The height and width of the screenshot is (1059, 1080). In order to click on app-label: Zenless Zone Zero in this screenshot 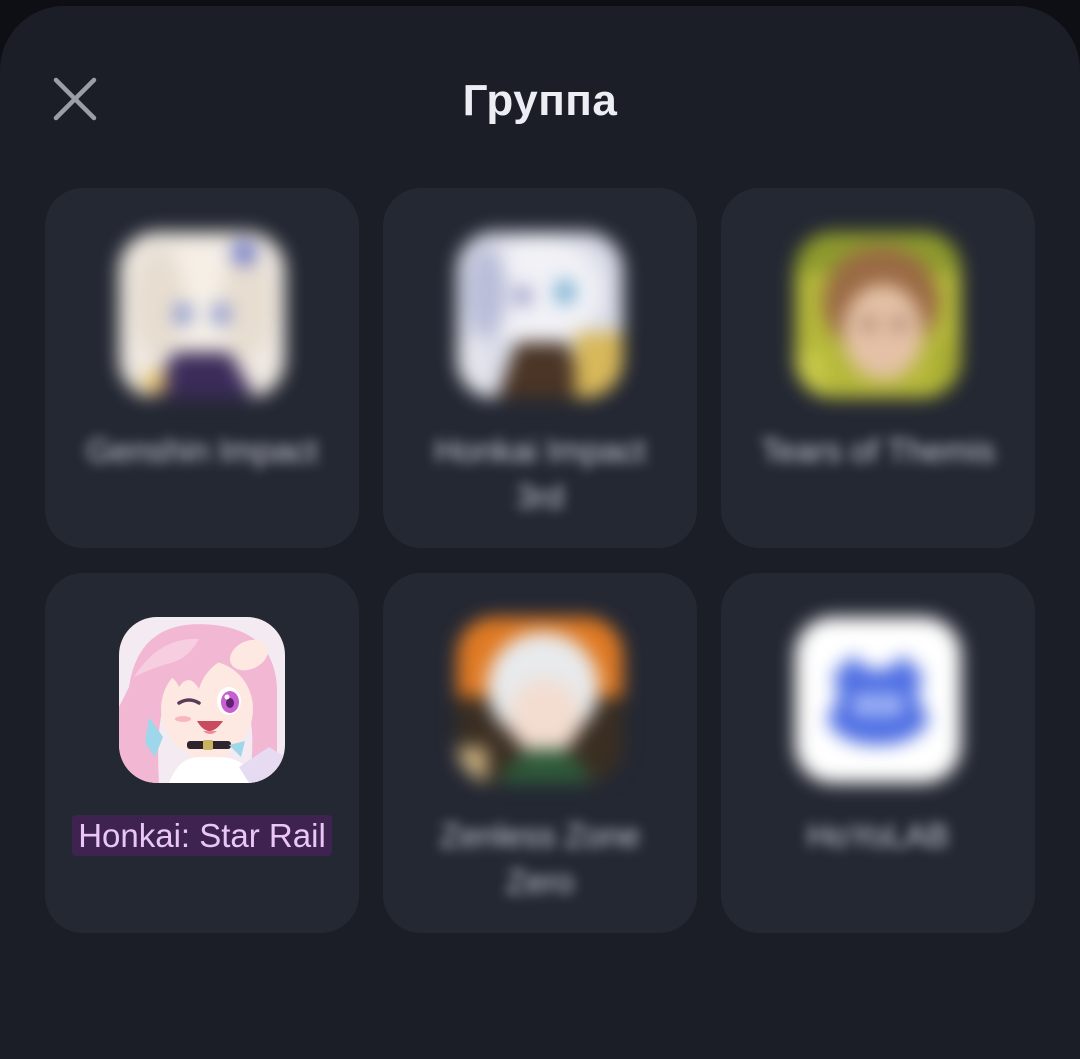, I will do `click(540, 858)`.